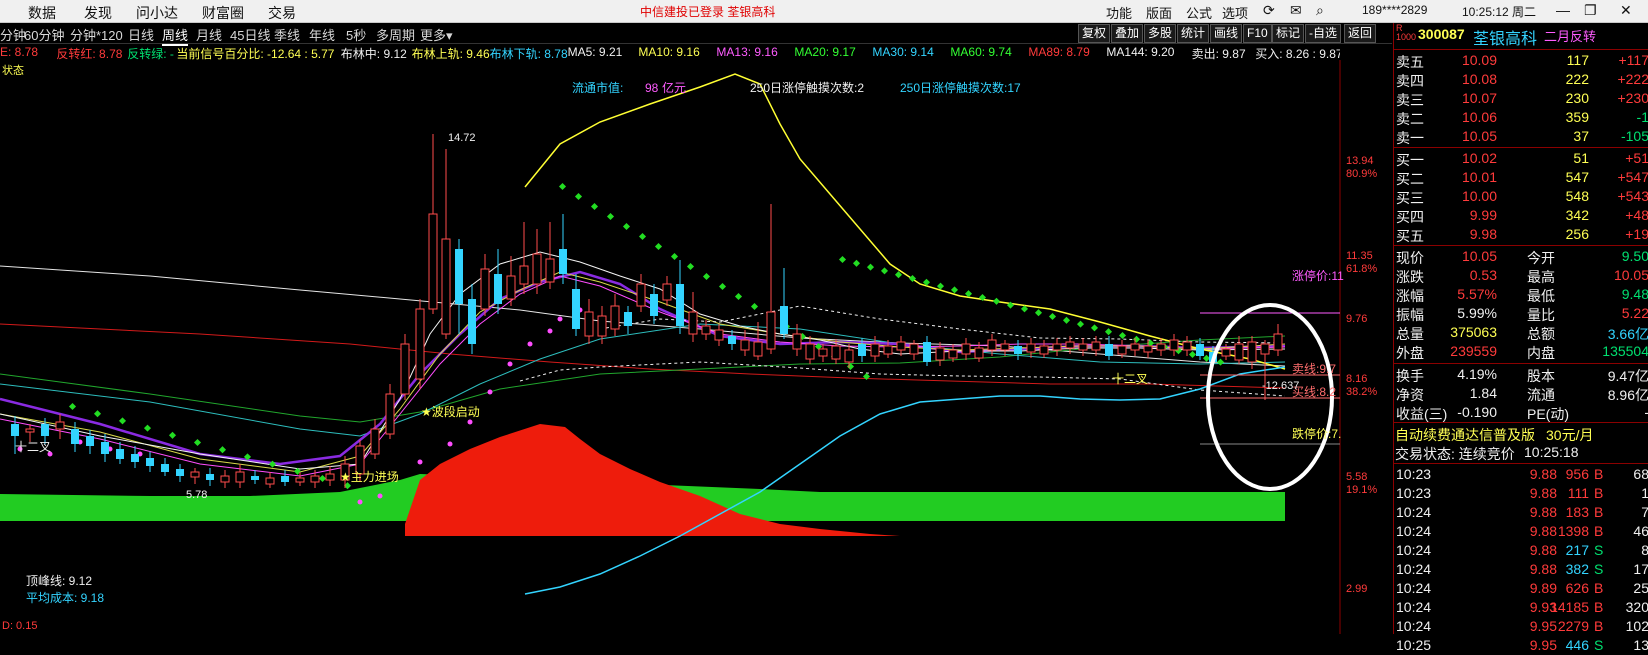 This screenshot has width=1648, height=655. What do you see at coordinates (395, 34) in the screenshot?
I see `tab-multi-period: 多周期` at bounding box center [395, 34].